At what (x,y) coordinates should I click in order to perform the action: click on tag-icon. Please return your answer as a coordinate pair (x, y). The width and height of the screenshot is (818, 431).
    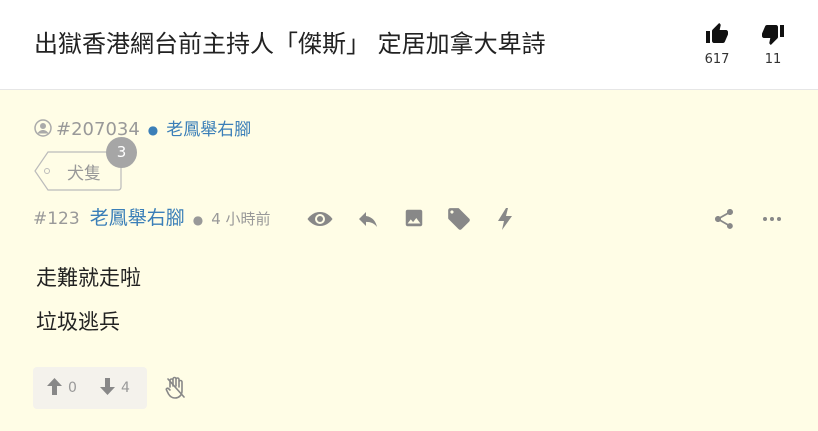
    Looking at the image, I should click on (459, 219).